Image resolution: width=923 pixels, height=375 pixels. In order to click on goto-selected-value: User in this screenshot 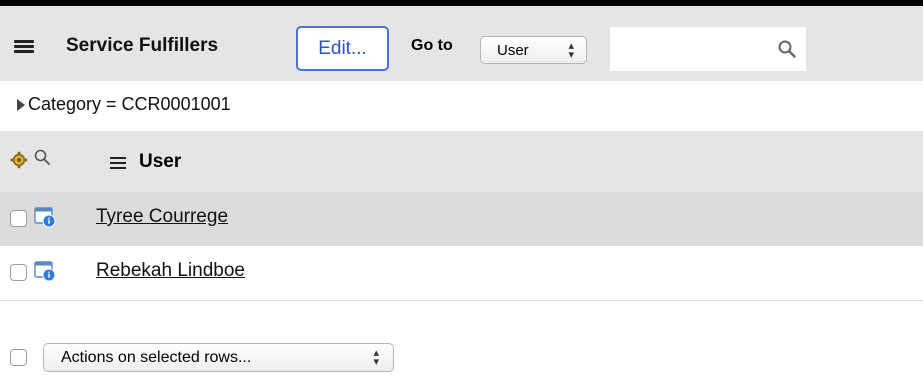, I will do `click(513, 50)`.